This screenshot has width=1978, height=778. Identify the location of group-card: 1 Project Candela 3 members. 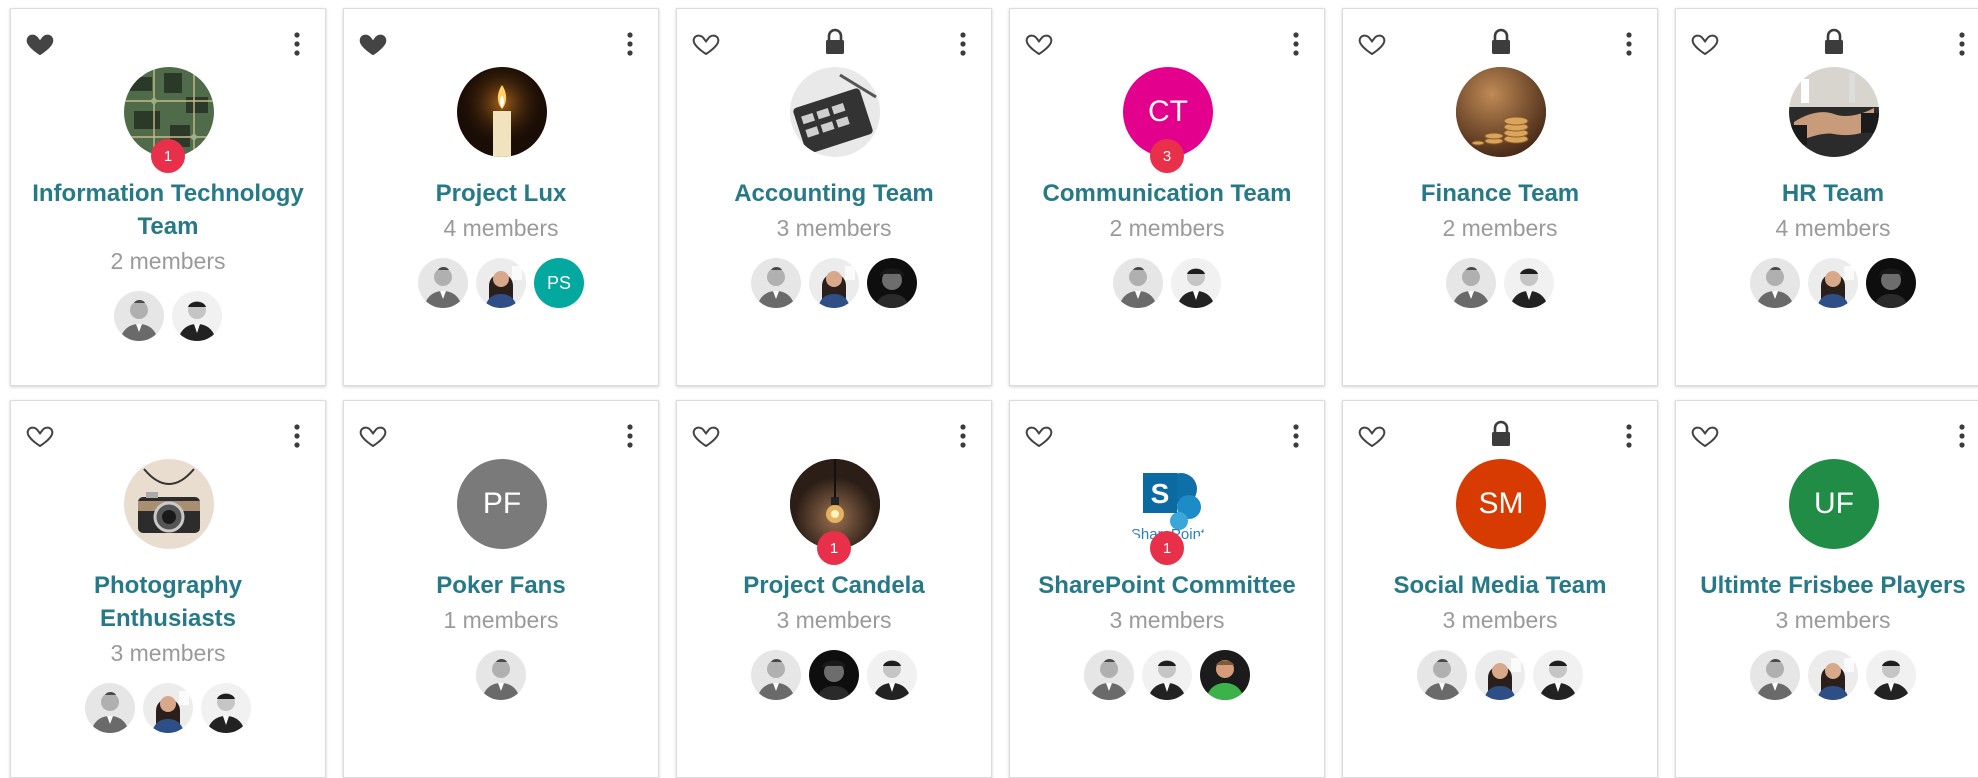
(834, 589).